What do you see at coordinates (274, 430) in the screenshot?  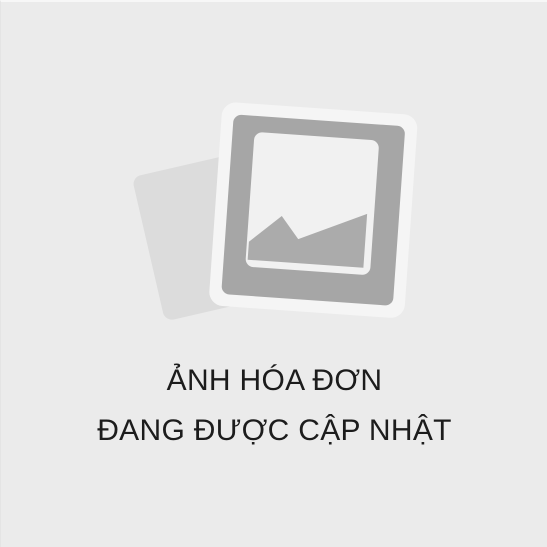 I see `placeholder-subtitle: ĐANG ĐƯỢC CẬP NHẬT` at bounding box center [274, 430].